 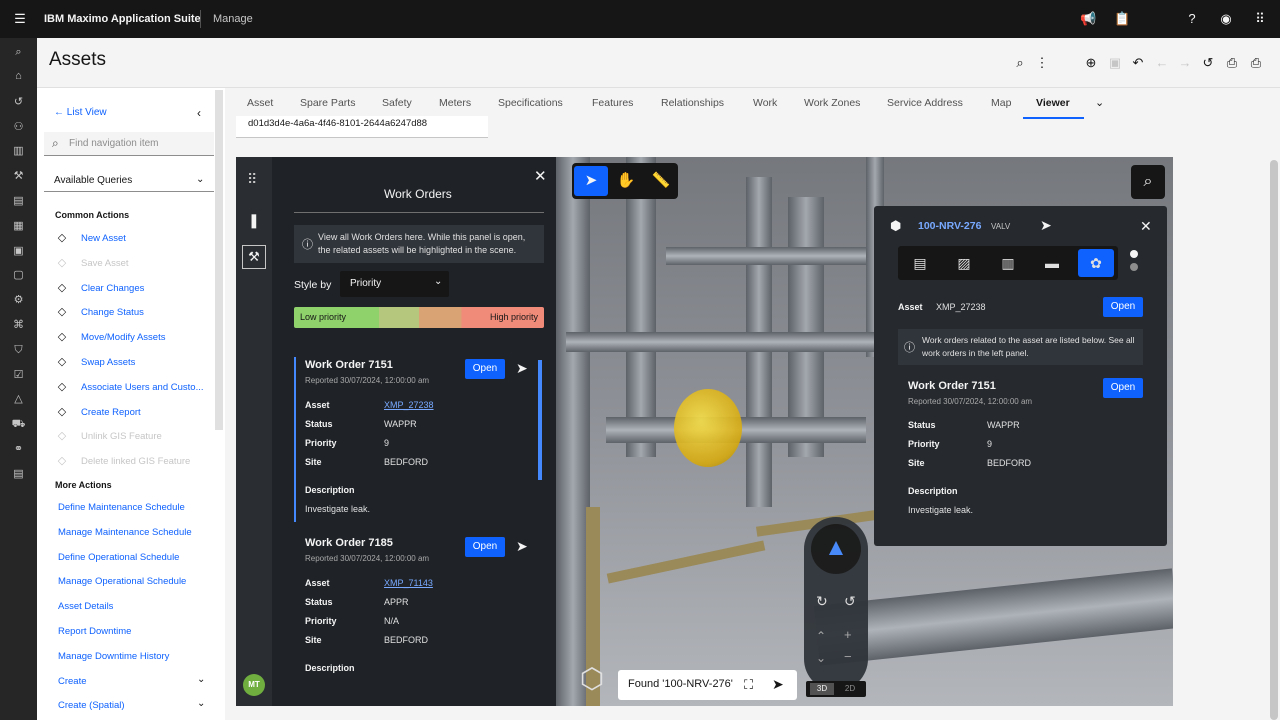 What do you see at coordinates (1256, 63) in the screenshot?
I see `print-all-icon: ⎙` at bounding box center [1256, 63].